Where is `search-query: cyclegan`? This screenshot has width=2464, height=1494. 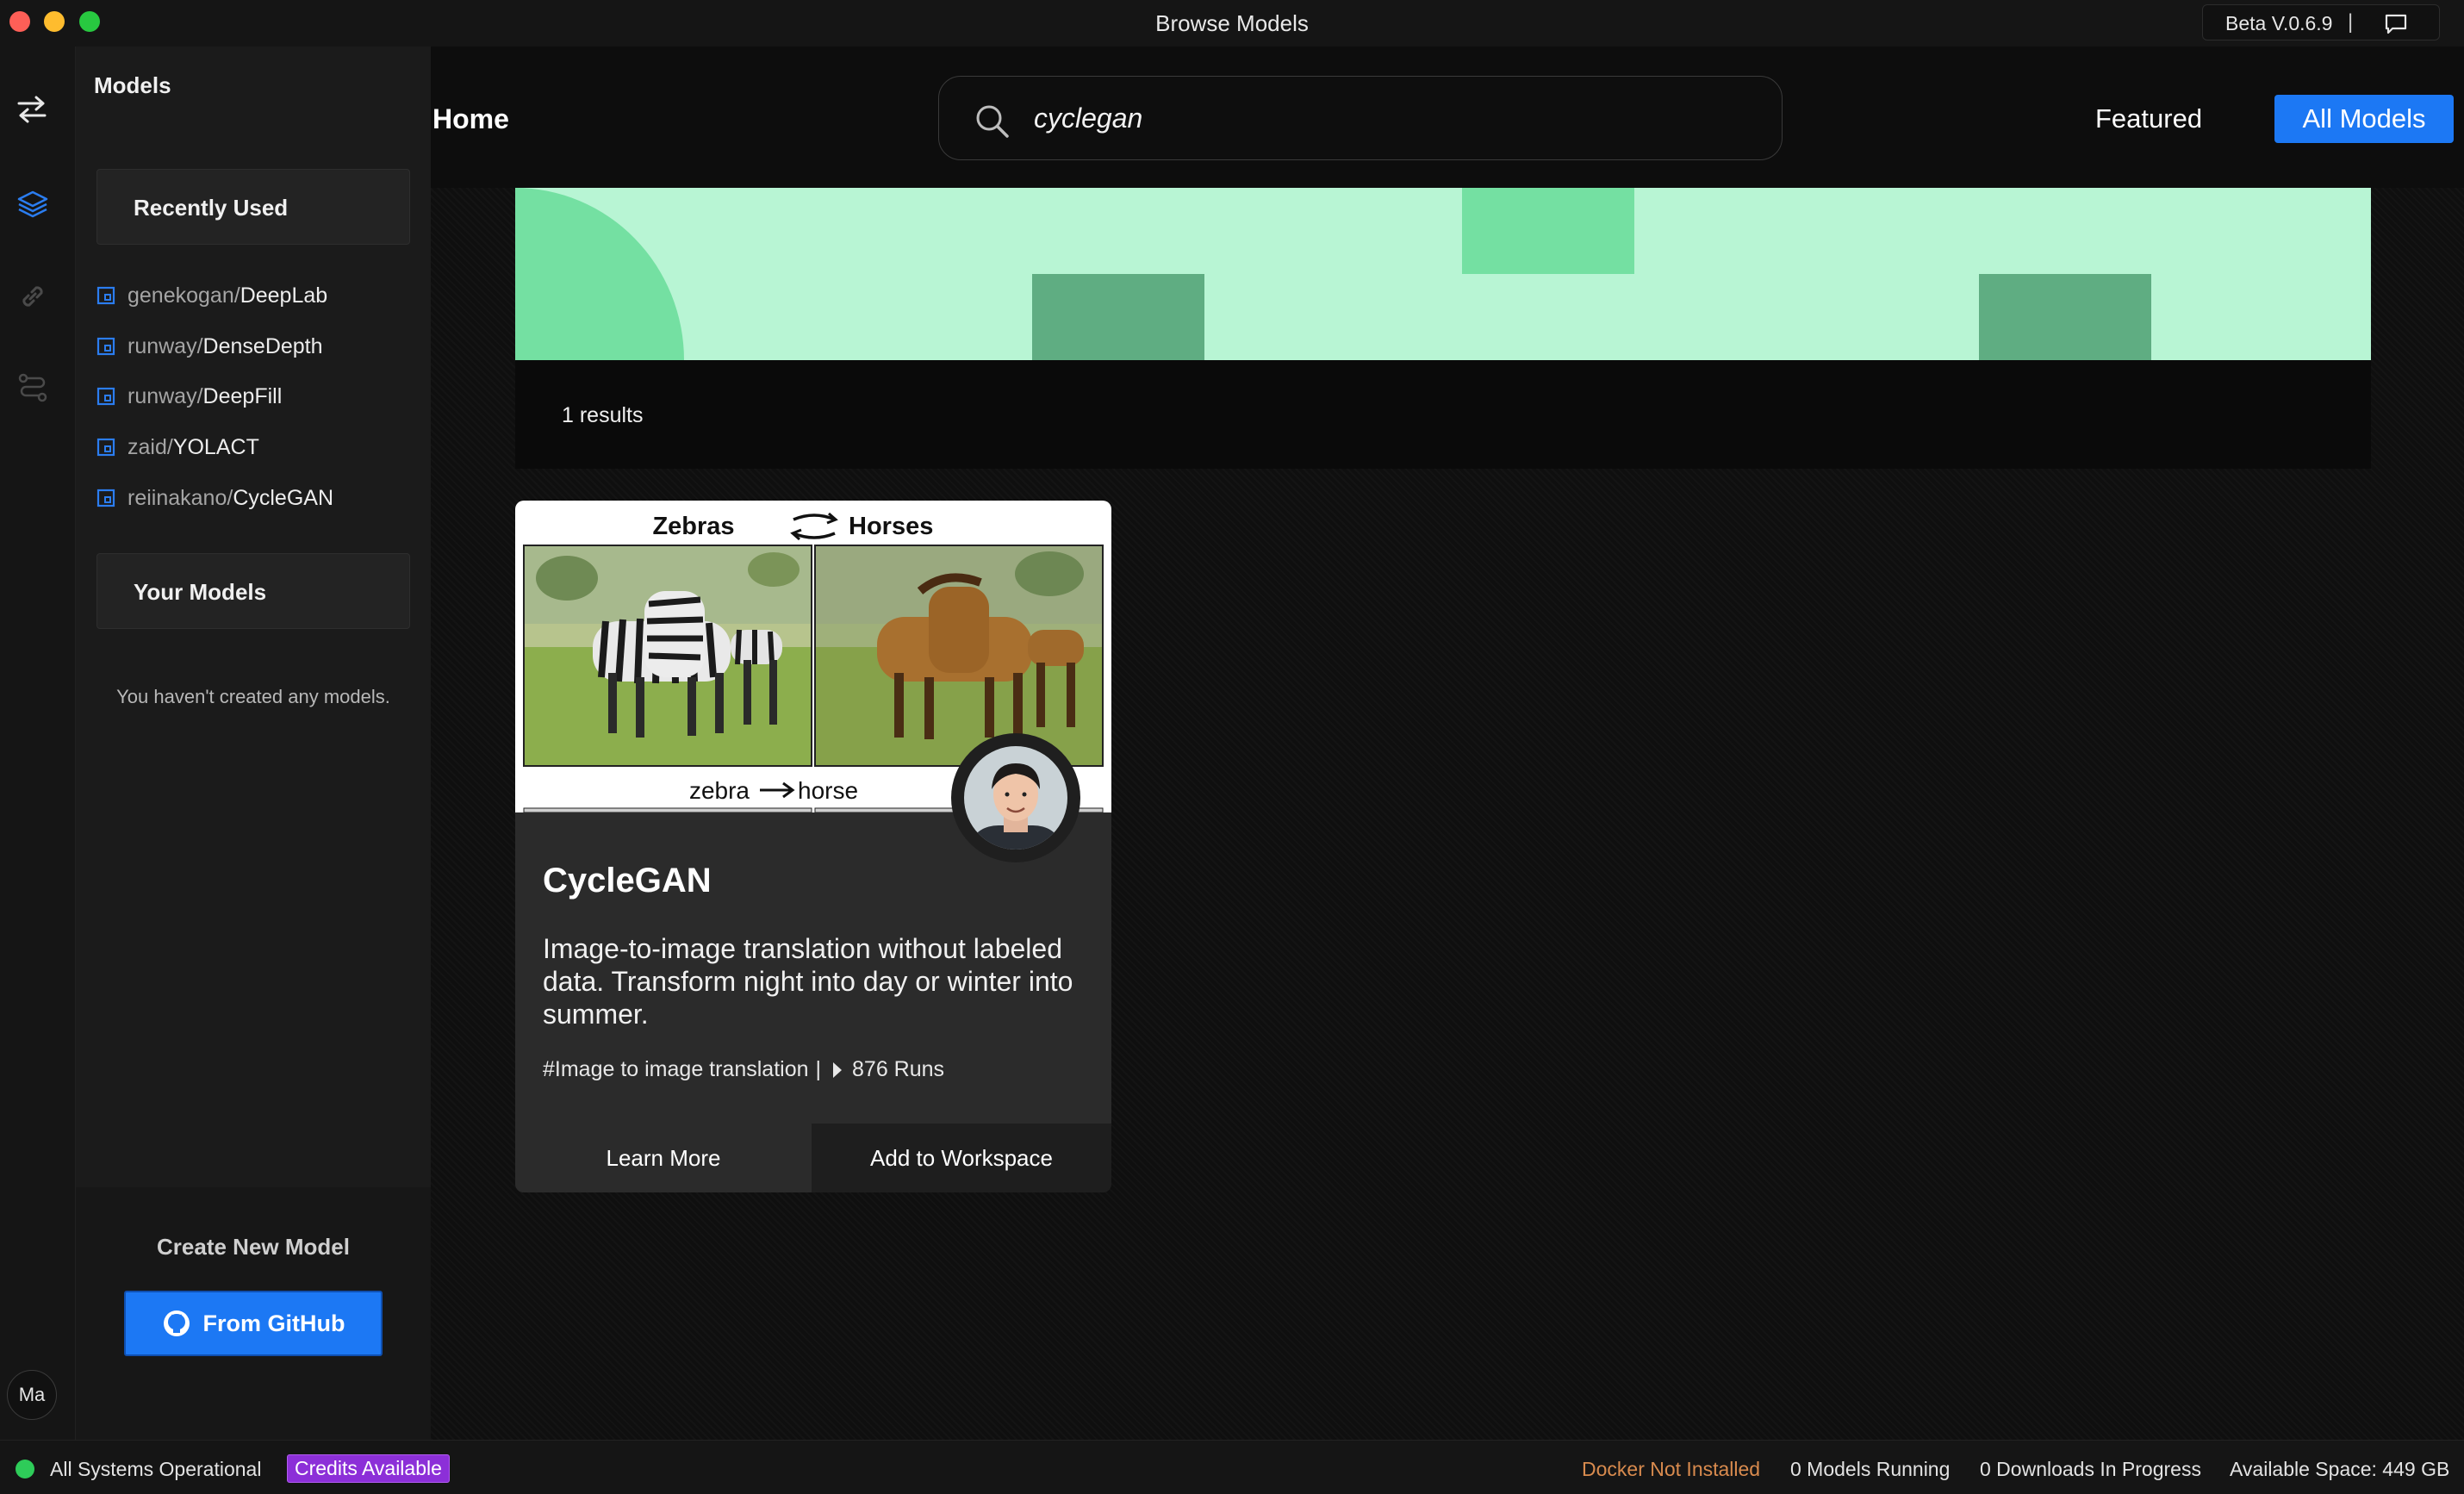 search-query: cyclegan is located at coordinates (1088, 118).